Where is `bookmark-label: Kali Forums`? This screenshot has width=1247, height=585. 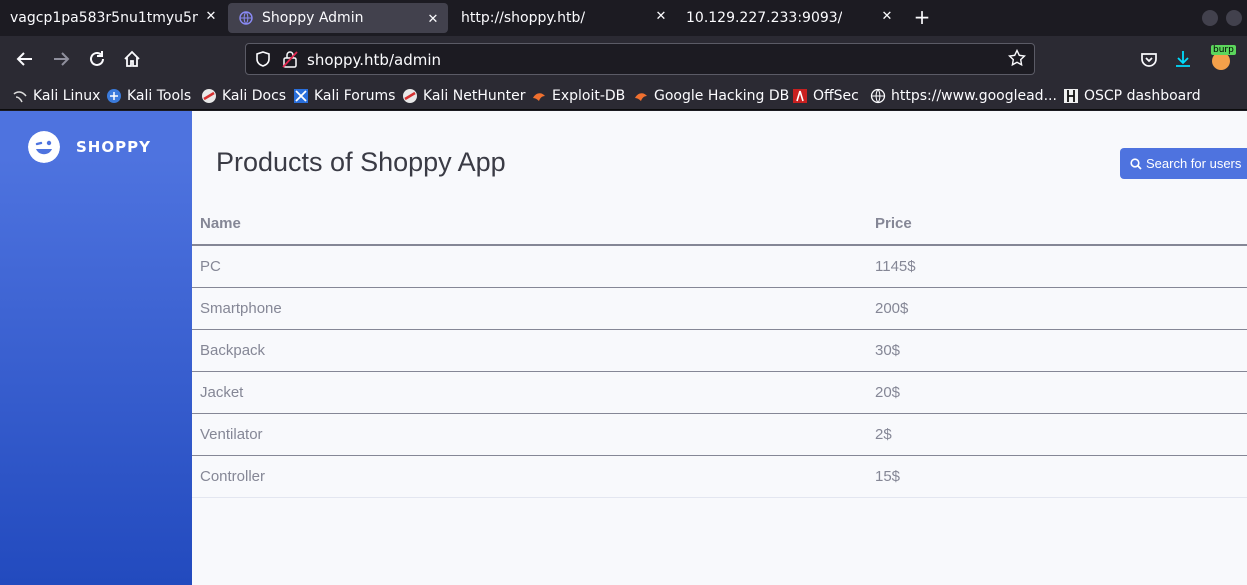 bookmark-label: Kali Forums is located at coordinates (355, 96).